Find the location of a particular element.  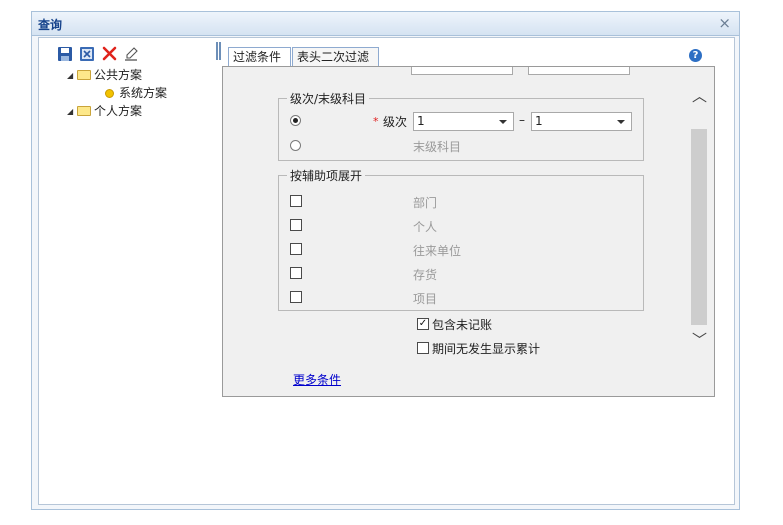

vertical-scrollbar: ︿ ﹀ is located at coordinates (699, 231).